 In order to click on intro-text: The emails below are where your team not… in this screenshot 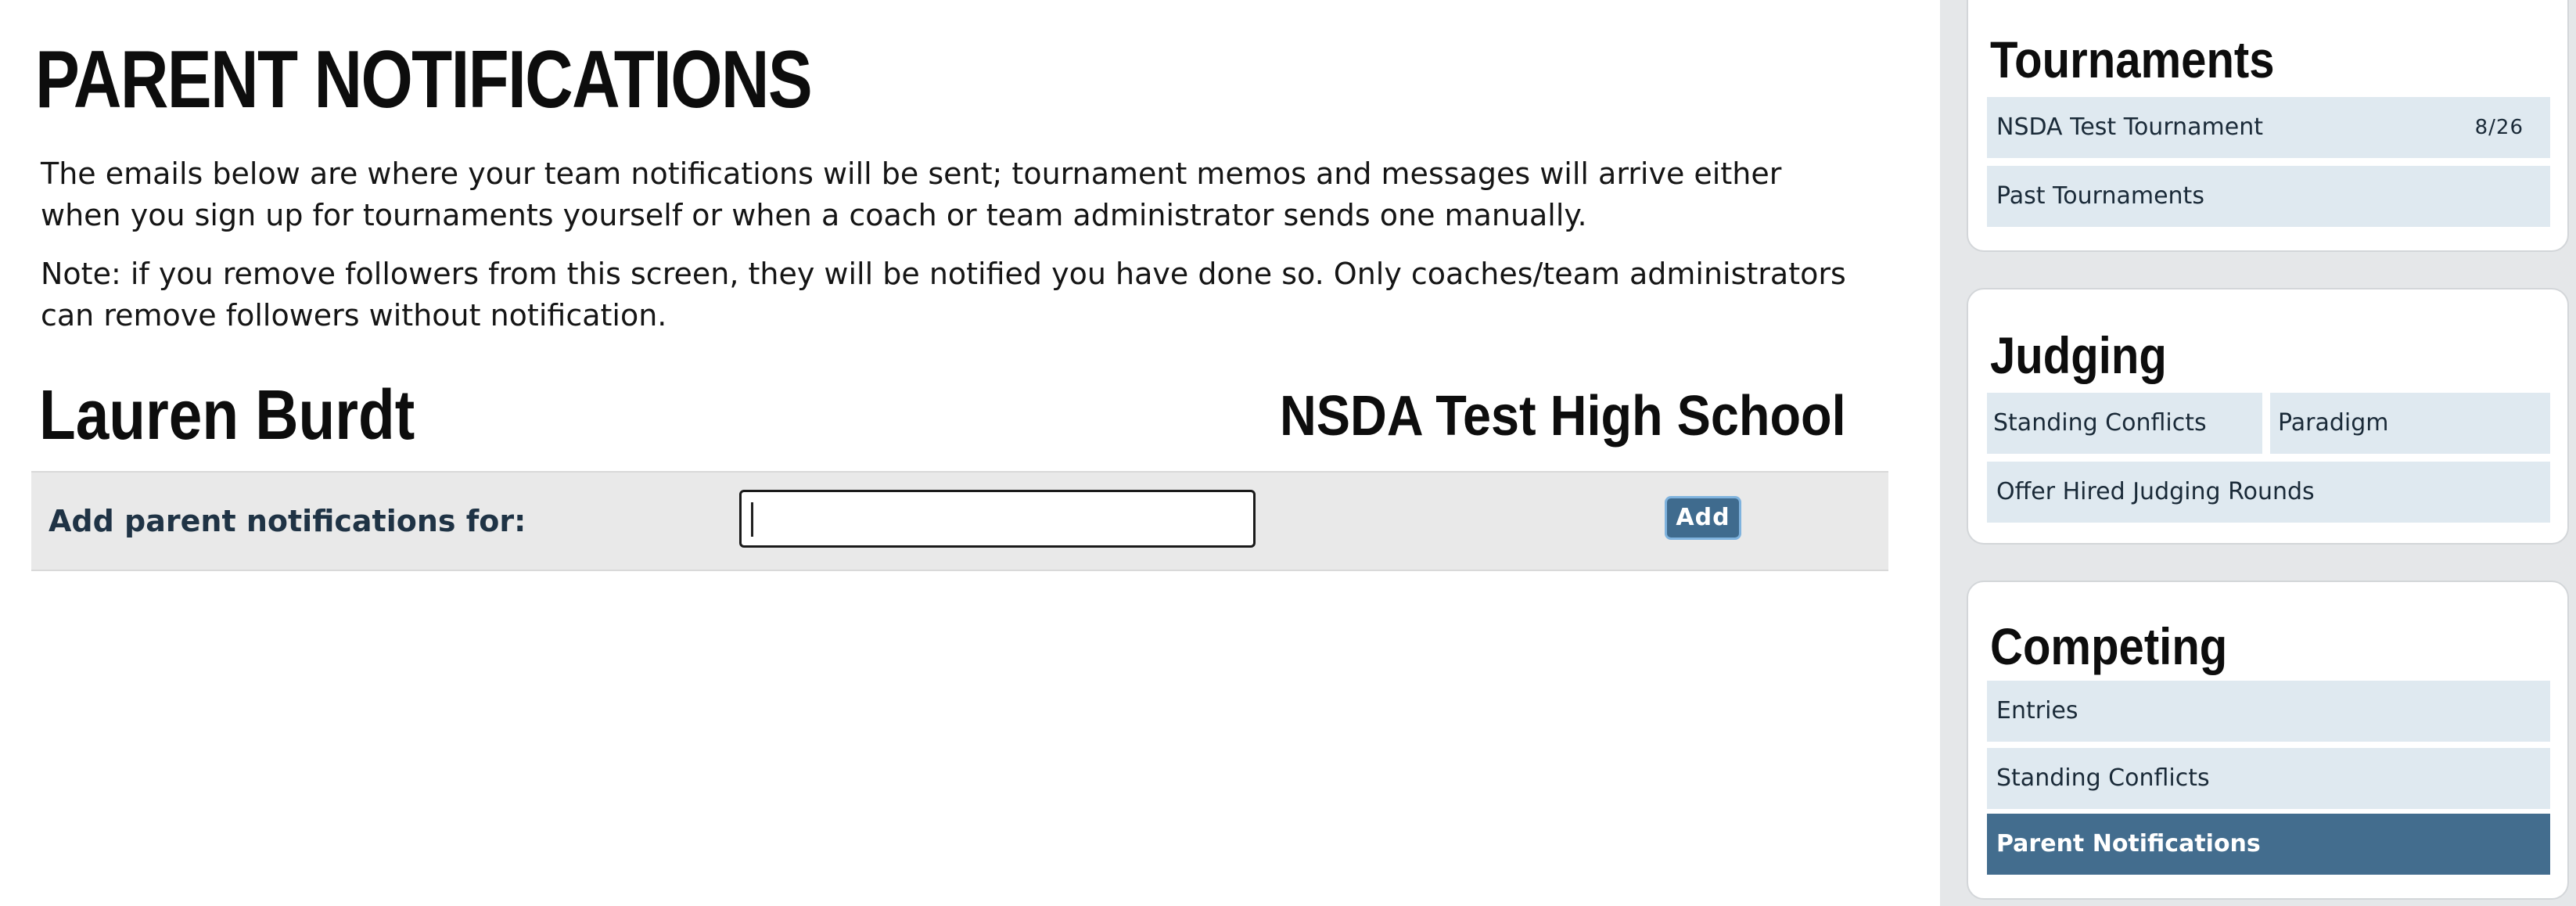, I will do `click(912, 194)`.